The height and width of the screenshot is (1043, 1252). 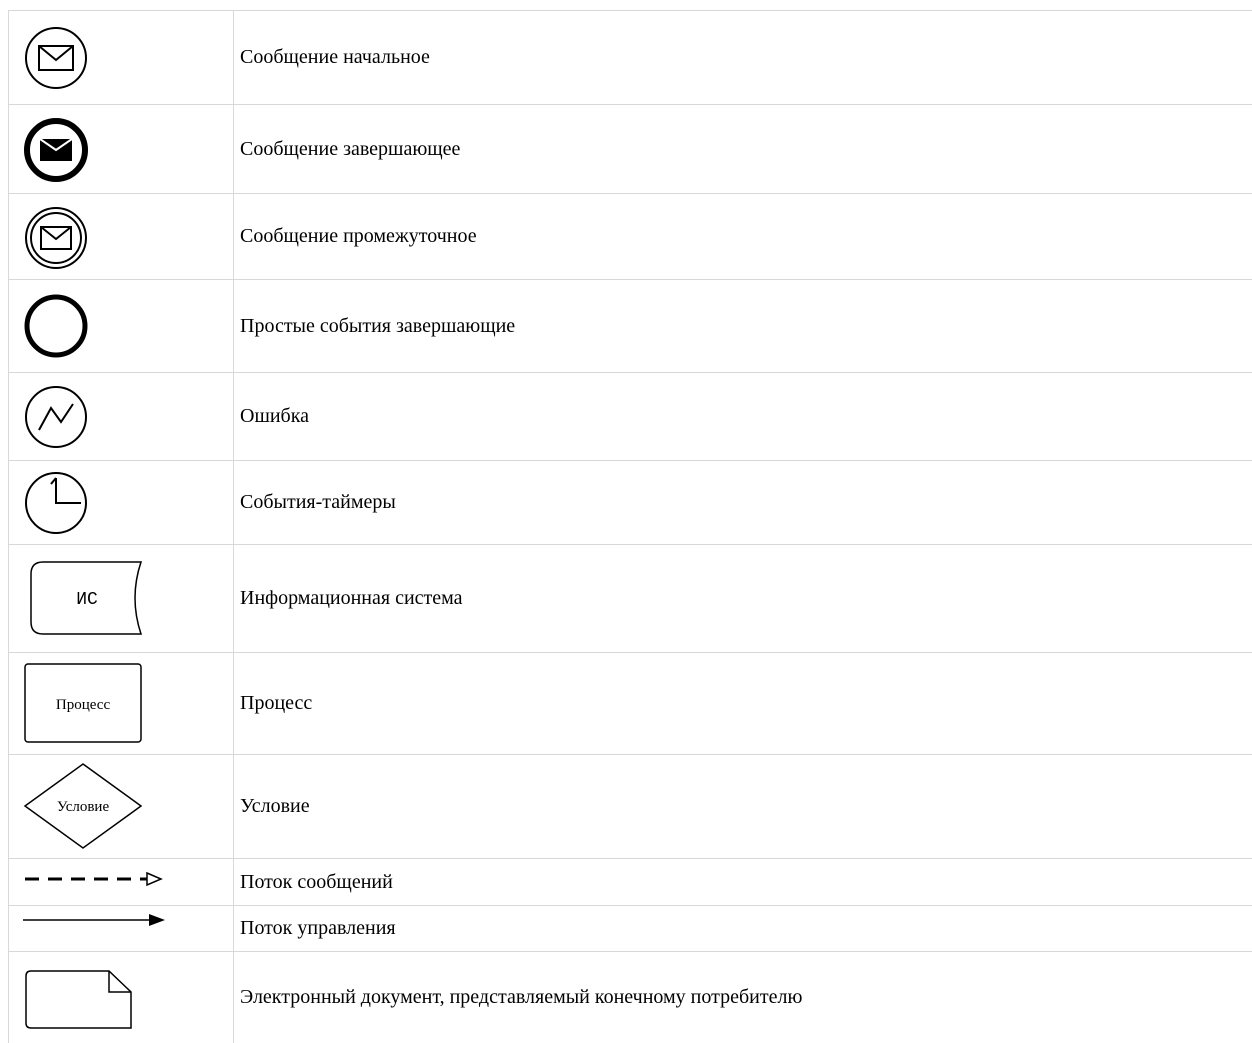 I want to click on legend-label: Поток управления, so click(x=318, y=928).